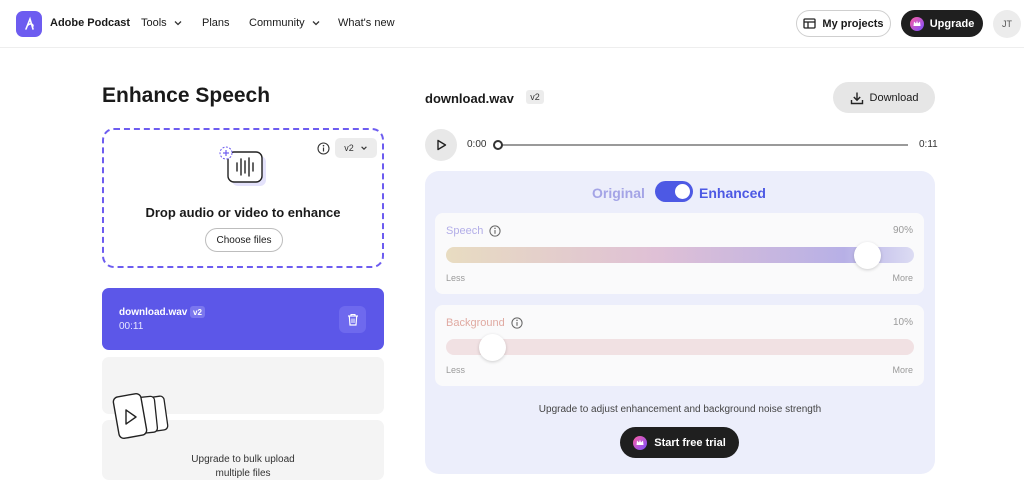 This screenshot has height=483, width=1024. Describe the element at coordinates (469, 98) in the screenshot. I see `current-file-name: download.wav` at that location.